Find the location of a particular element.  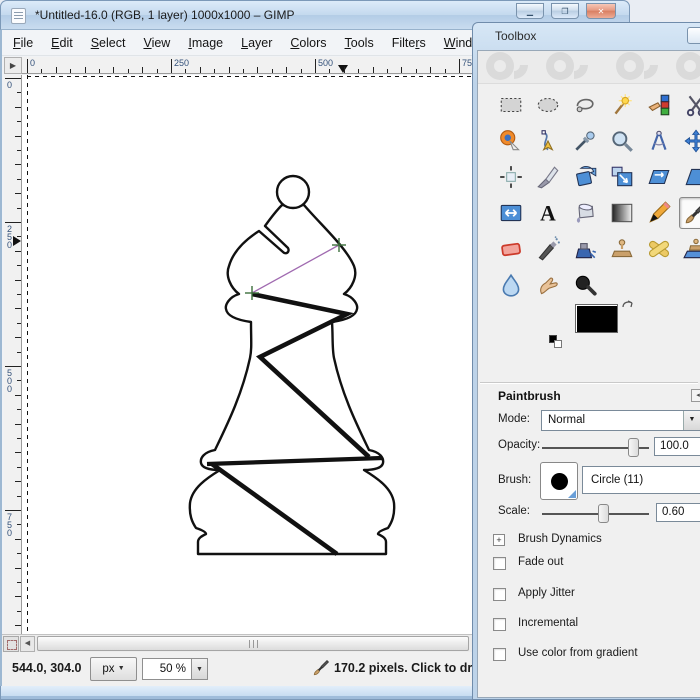

tool-bucket-fill is located at coordinates (584, 213).